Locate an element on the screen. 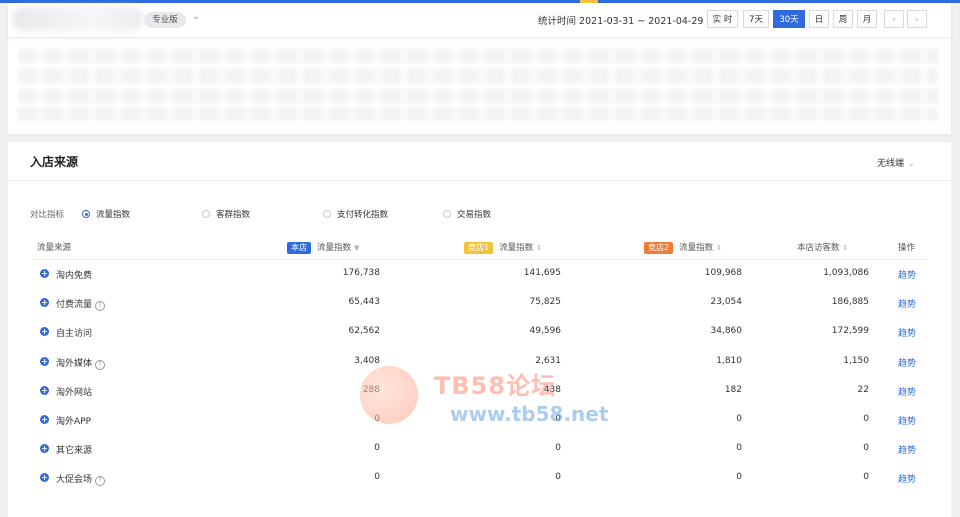  col-comp1-label: 流量指数 is located at coordinates (516, 248).